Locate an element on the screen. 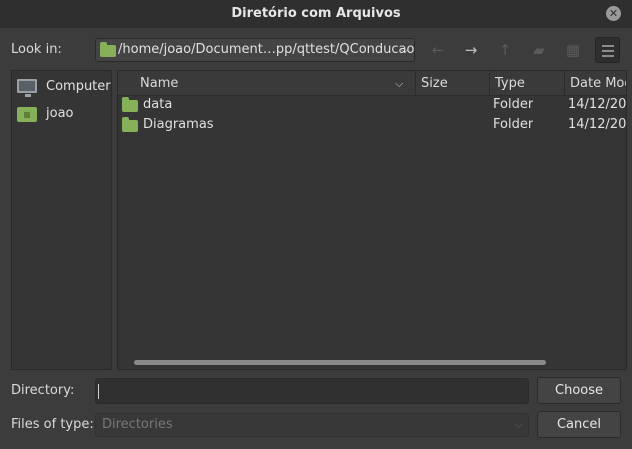 The image size is (632, 449). close-button: ✕ is located at coordinates (613, 13).